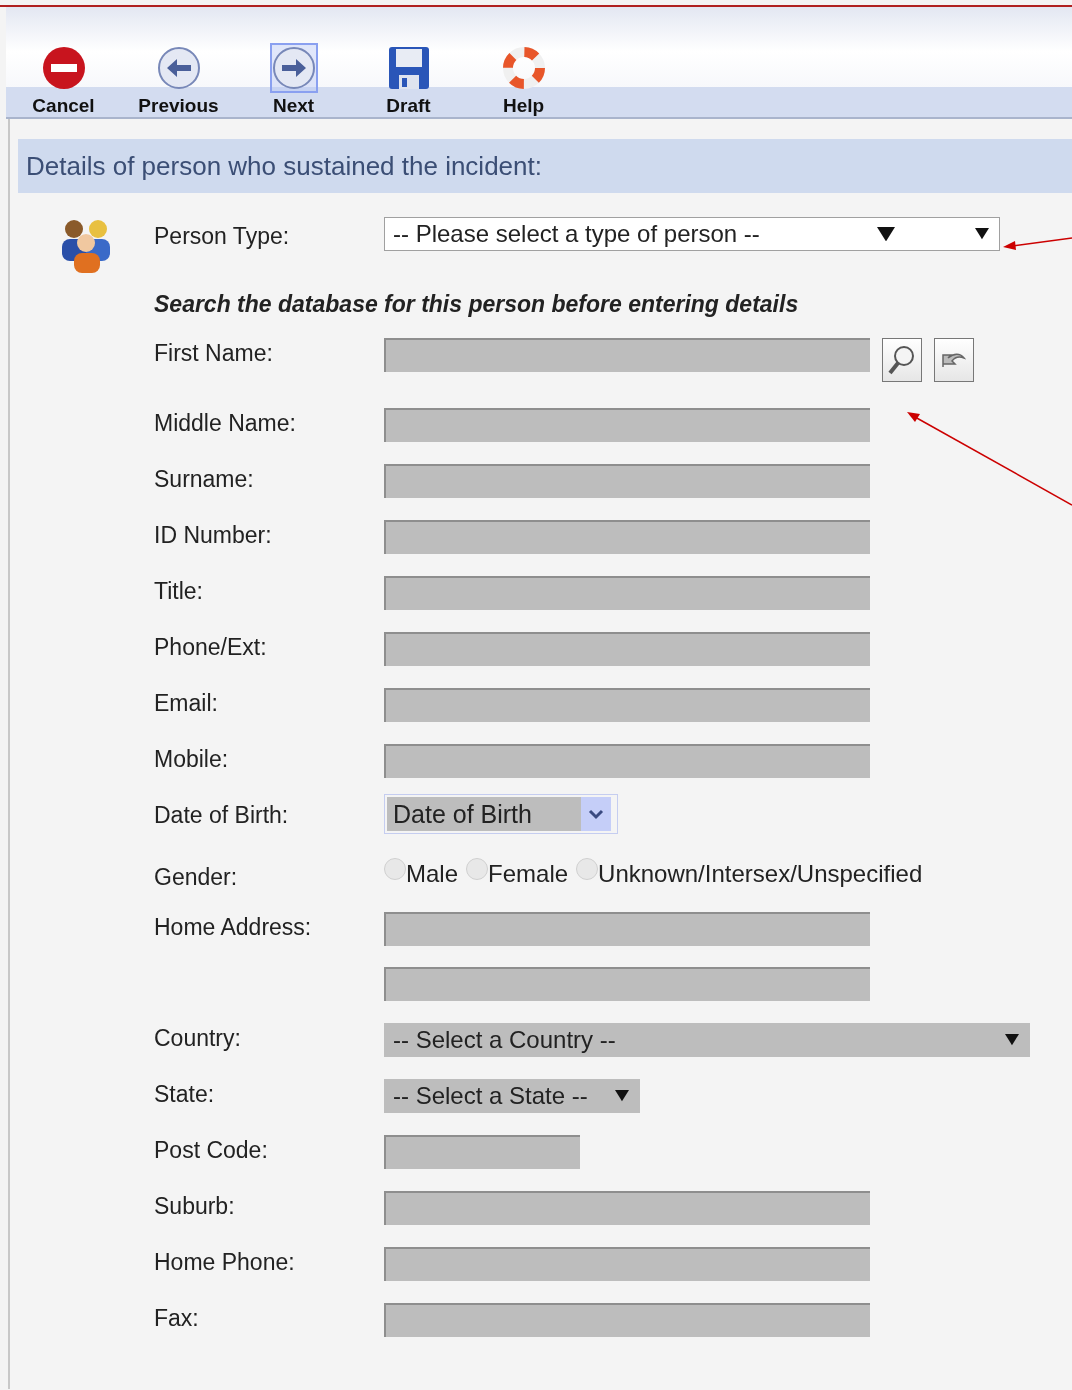  What do you see at coordinates (225, 423) in the screenshot?
I see `field-label: Middle Name:` at bounding box center [225, 423].